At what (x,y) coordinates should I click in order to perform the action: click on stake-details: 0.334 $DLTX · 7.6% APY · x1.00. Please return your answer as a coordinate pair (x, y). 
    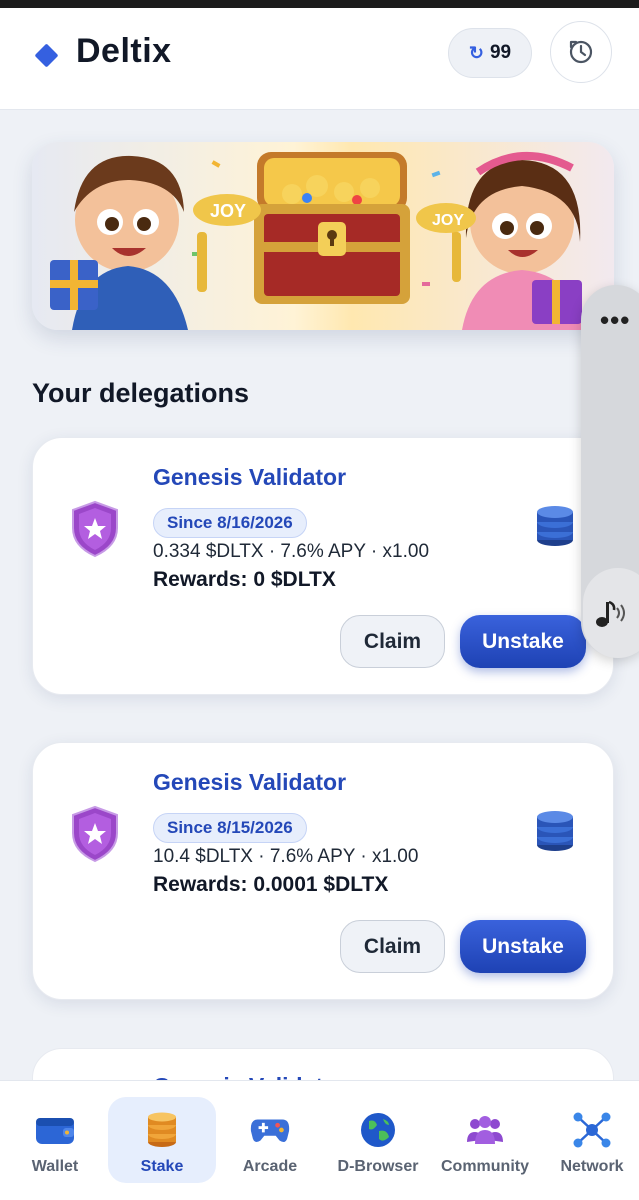
    Looking at the image, I should click on (291, 551).